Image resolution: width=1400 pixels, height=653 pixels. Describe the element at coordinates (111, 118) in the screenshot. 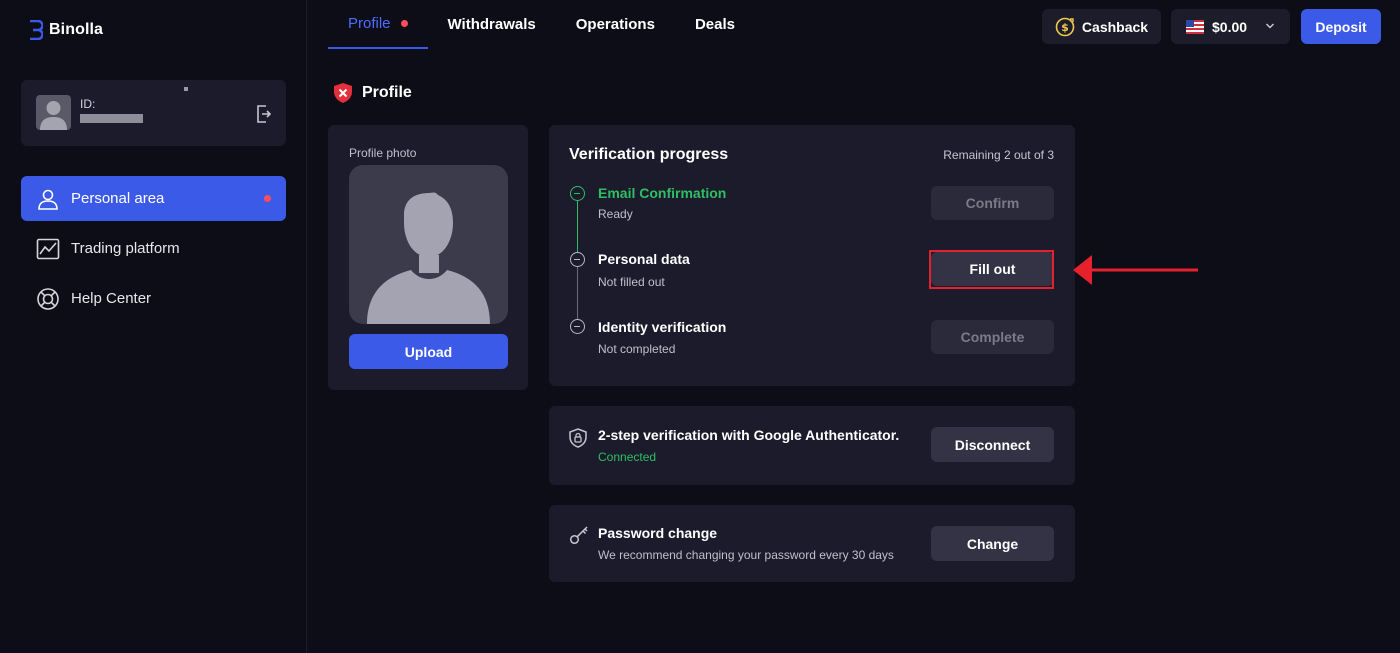

I see `user-id-masked` at that location.